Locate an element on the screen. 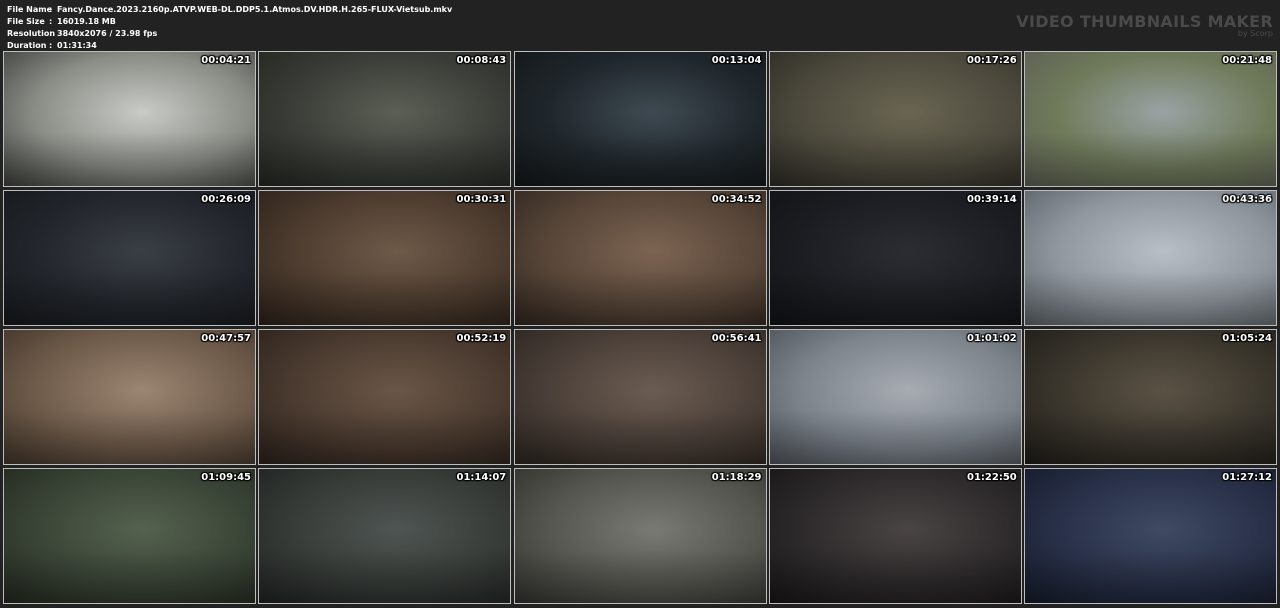 This screenshot has height=608, width=1280. resolution-value: 3840x2076 / 23.98 fps is located at coordinates (107, 33).